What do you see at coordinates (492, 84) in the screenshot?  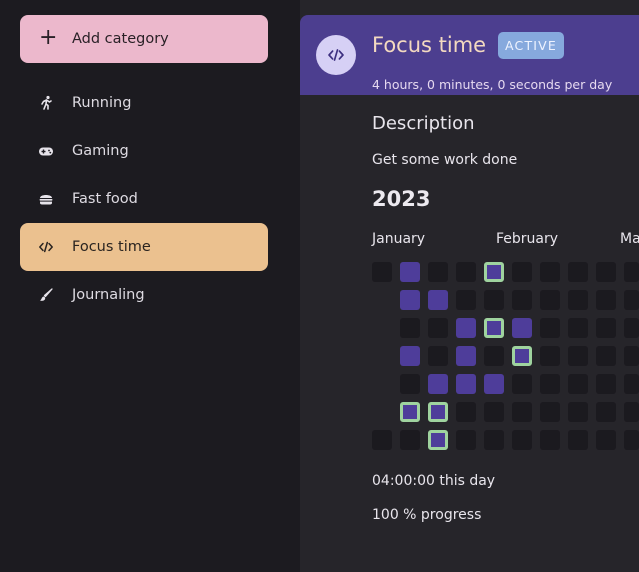 I see `goal-subtitle: 4 hours, 0 minutes, 0 seconds per day` at bounding box center [492, 84].